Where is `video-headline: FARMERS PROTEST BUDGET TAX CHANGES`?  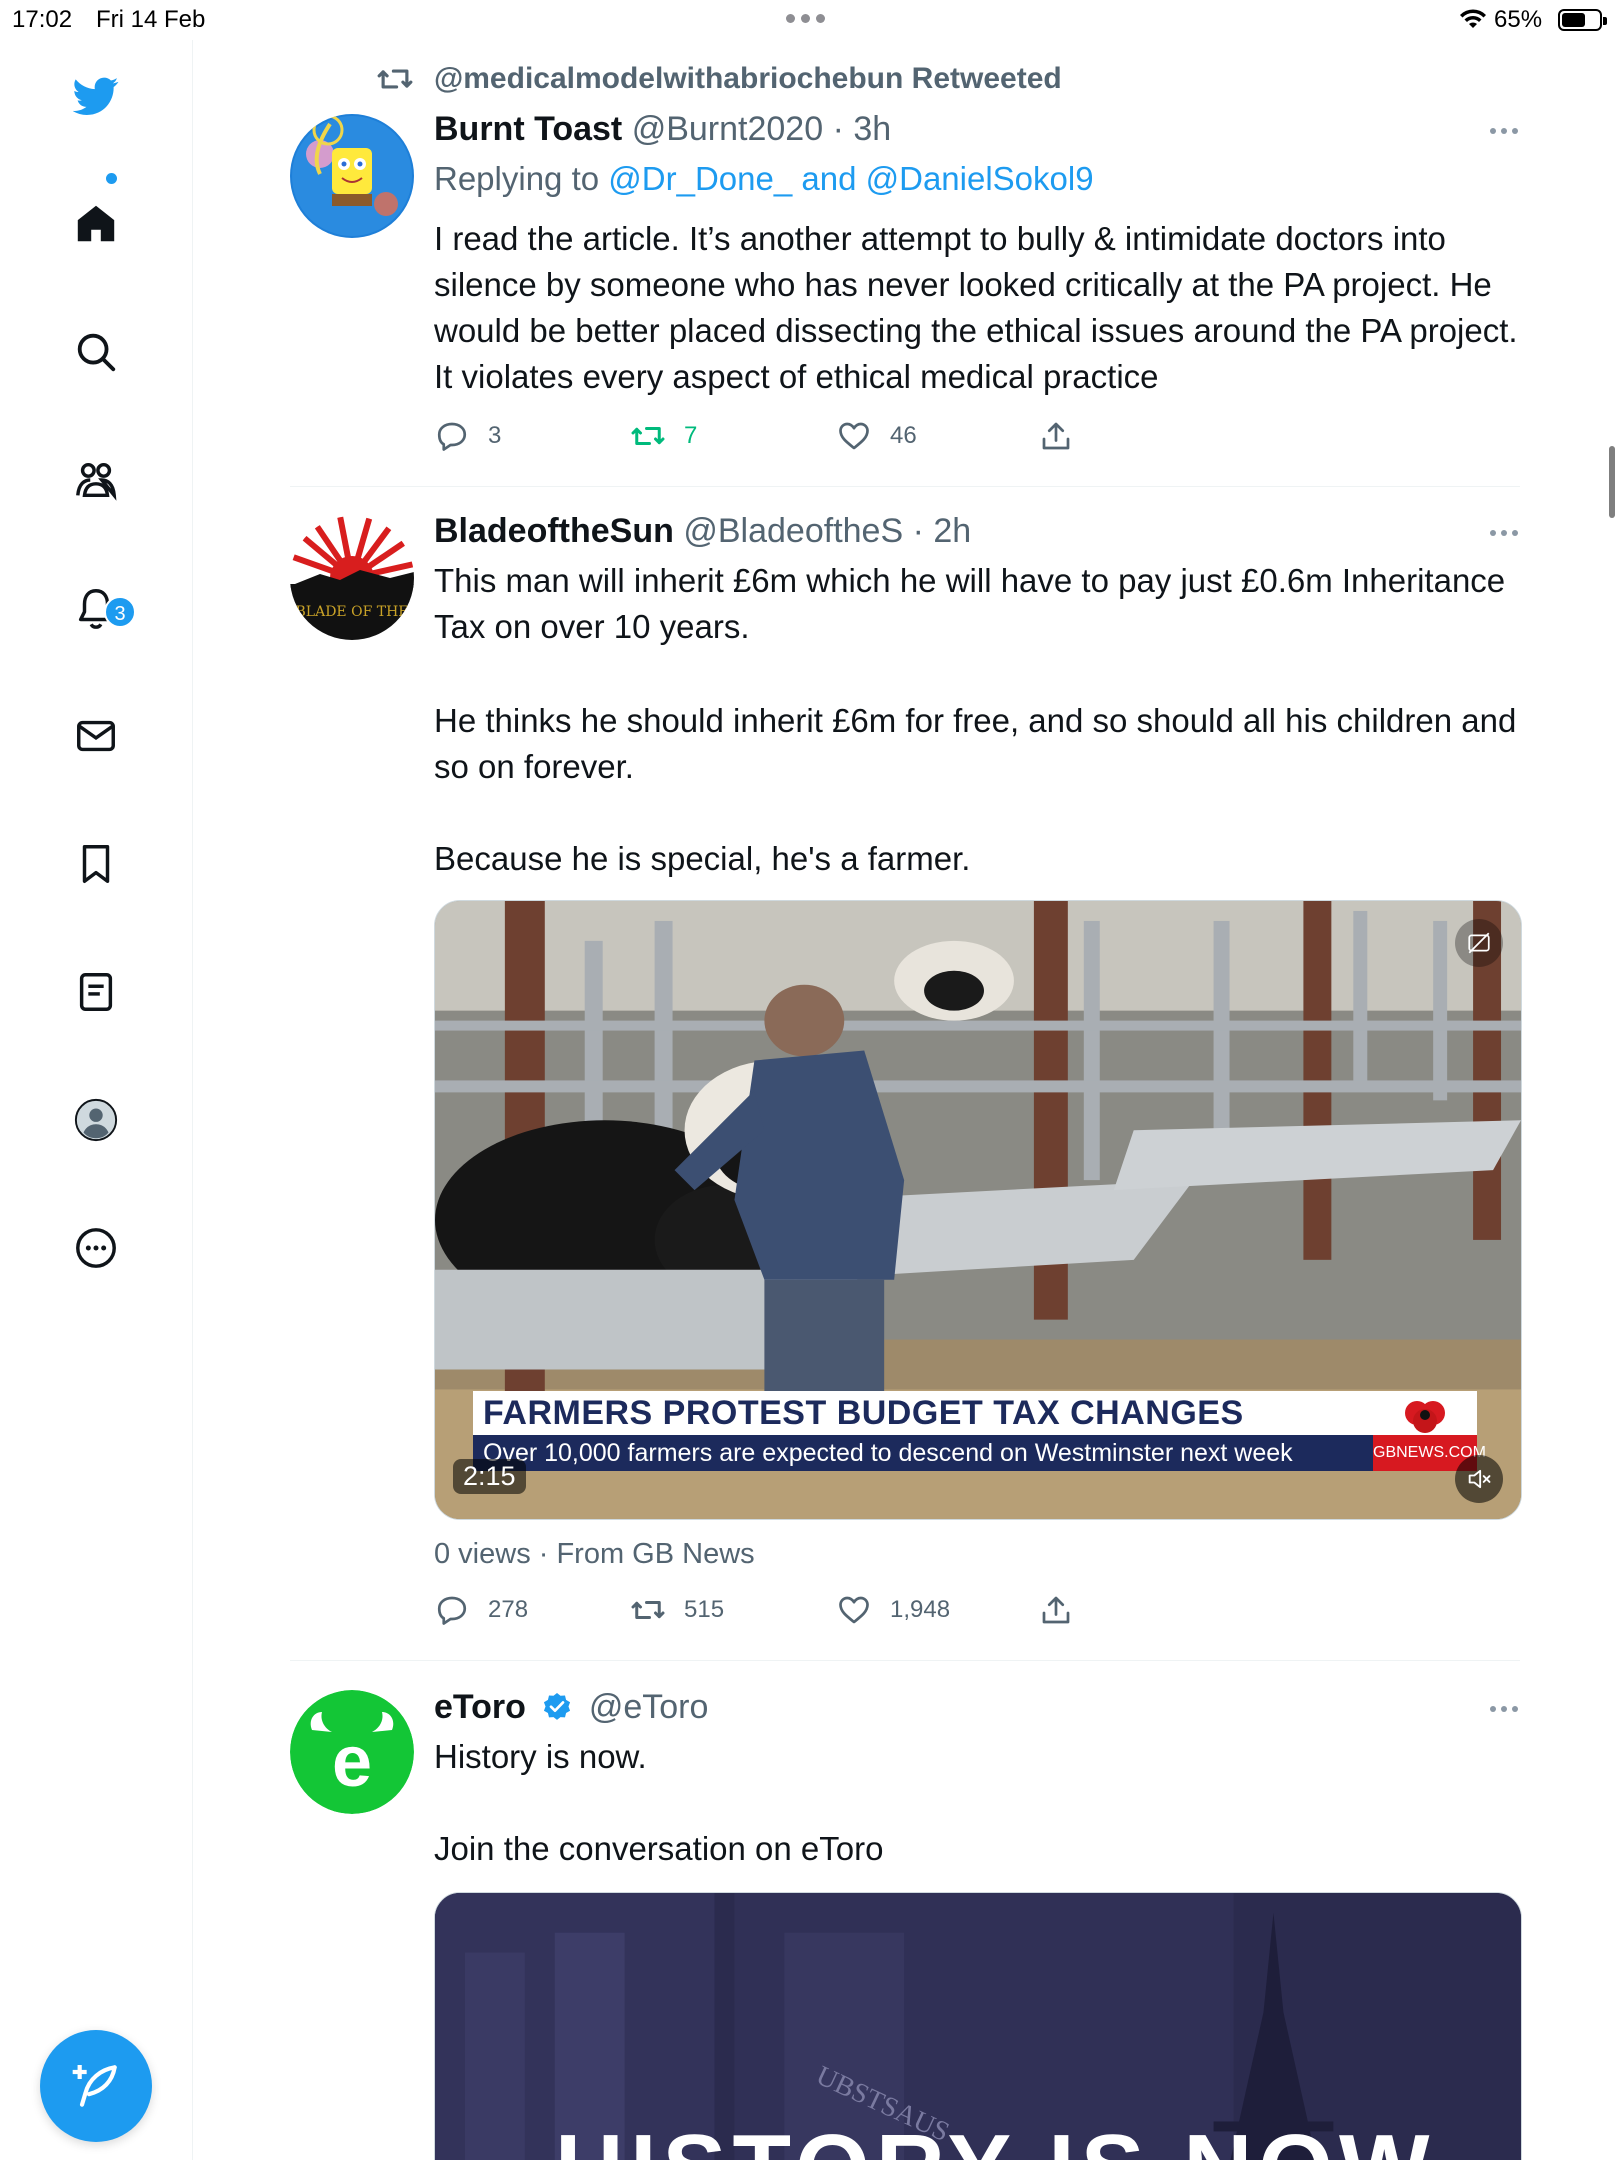 video-headline: FARMERS PROTEST BUDGET TAX CHANGES is located at coordinates (923, 1413).